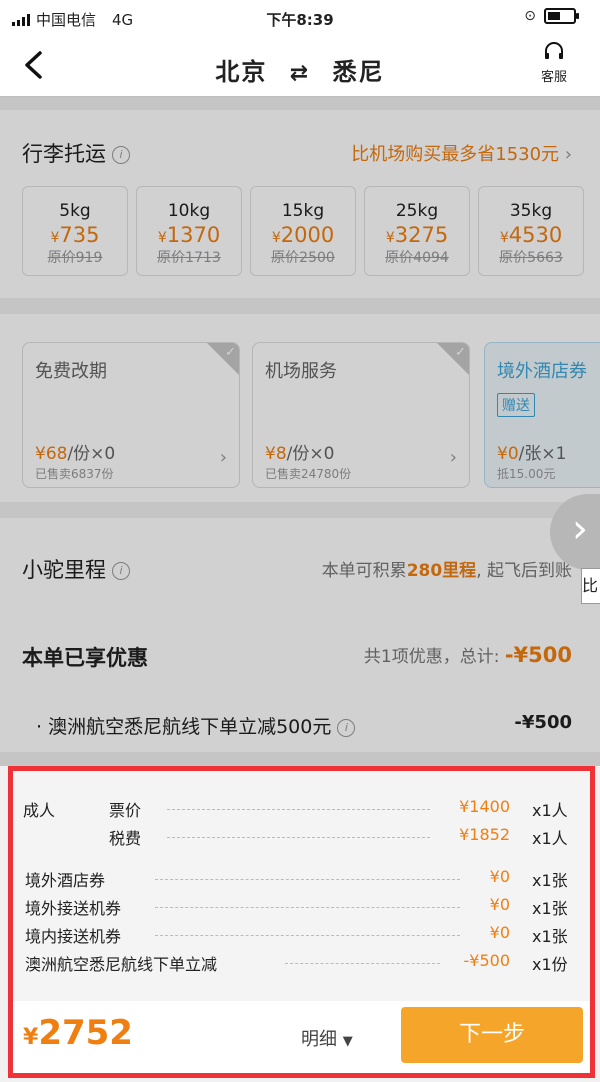 This screenshot has width=600, height=1082. Describe the element at coordinates (554, 63) in the screenshot. I see `customer-service-button: 客服` at that location.